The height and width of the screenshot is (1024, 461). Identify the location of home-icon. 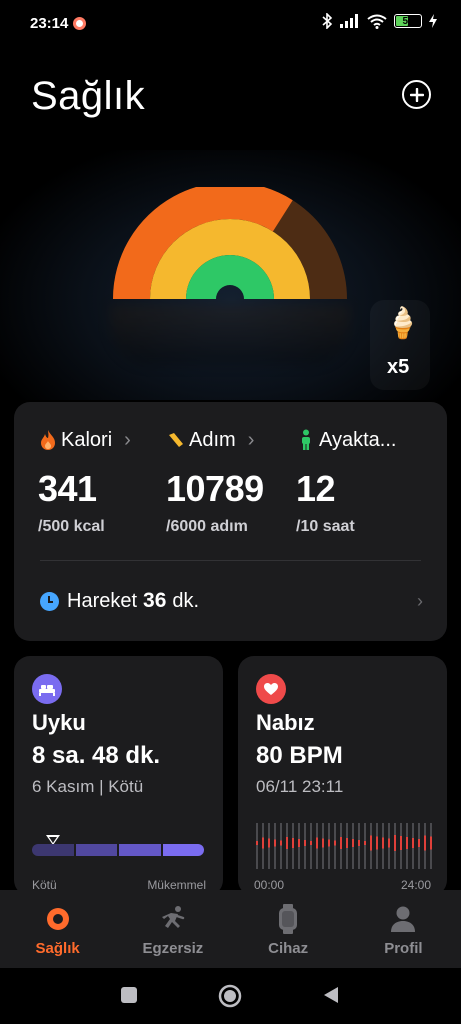
(230, 996).